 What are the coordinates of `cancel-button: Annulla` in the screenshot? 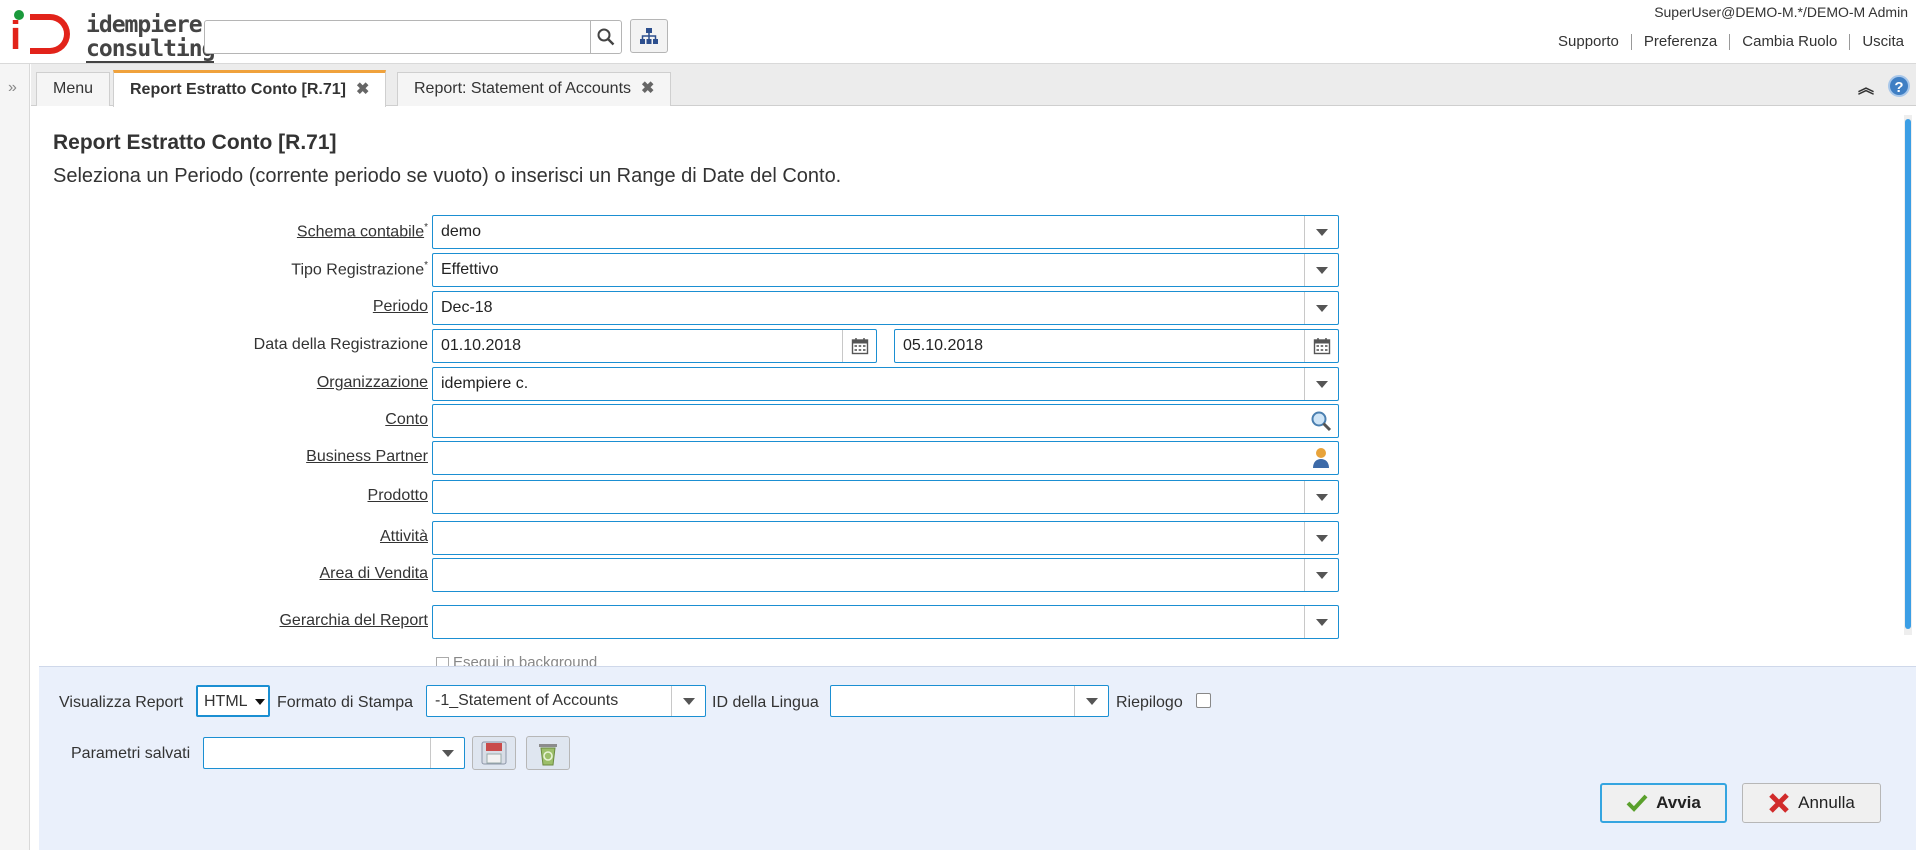 It's located at (1811, 803).